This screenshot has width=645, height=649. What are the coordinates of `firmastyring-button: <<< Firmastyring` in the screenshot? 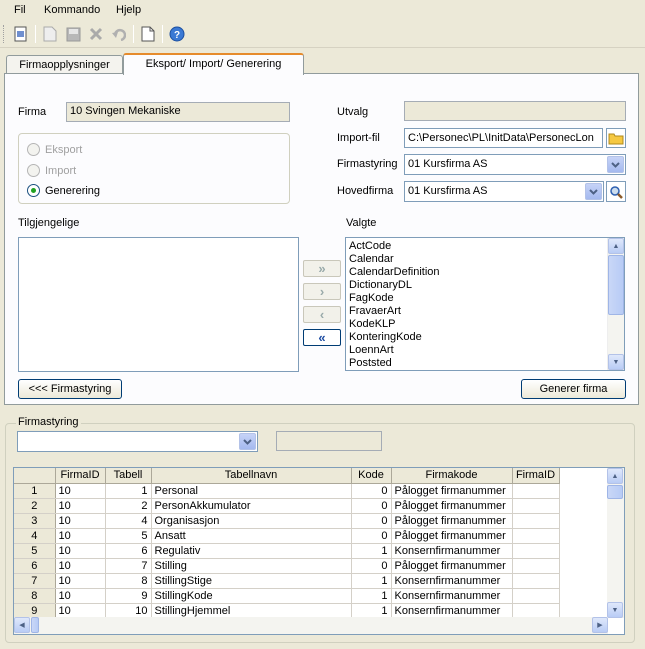 It's located at (70, 389).